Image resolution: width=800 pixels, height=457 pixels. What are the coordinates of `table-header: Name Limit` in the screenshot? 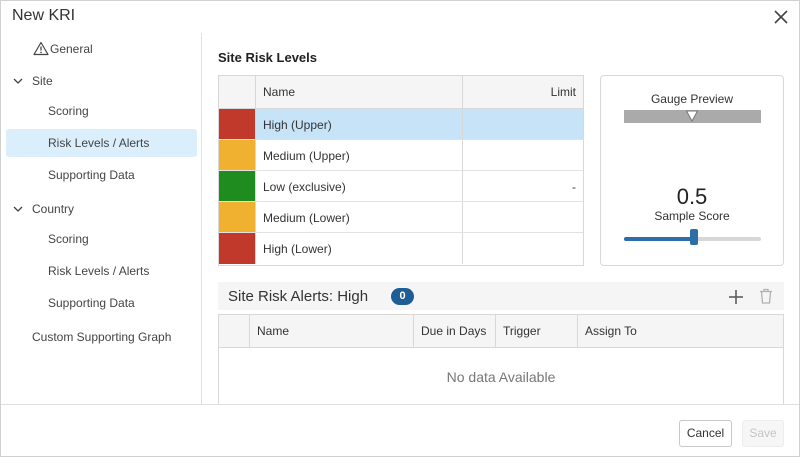 It's located at (401, 92).